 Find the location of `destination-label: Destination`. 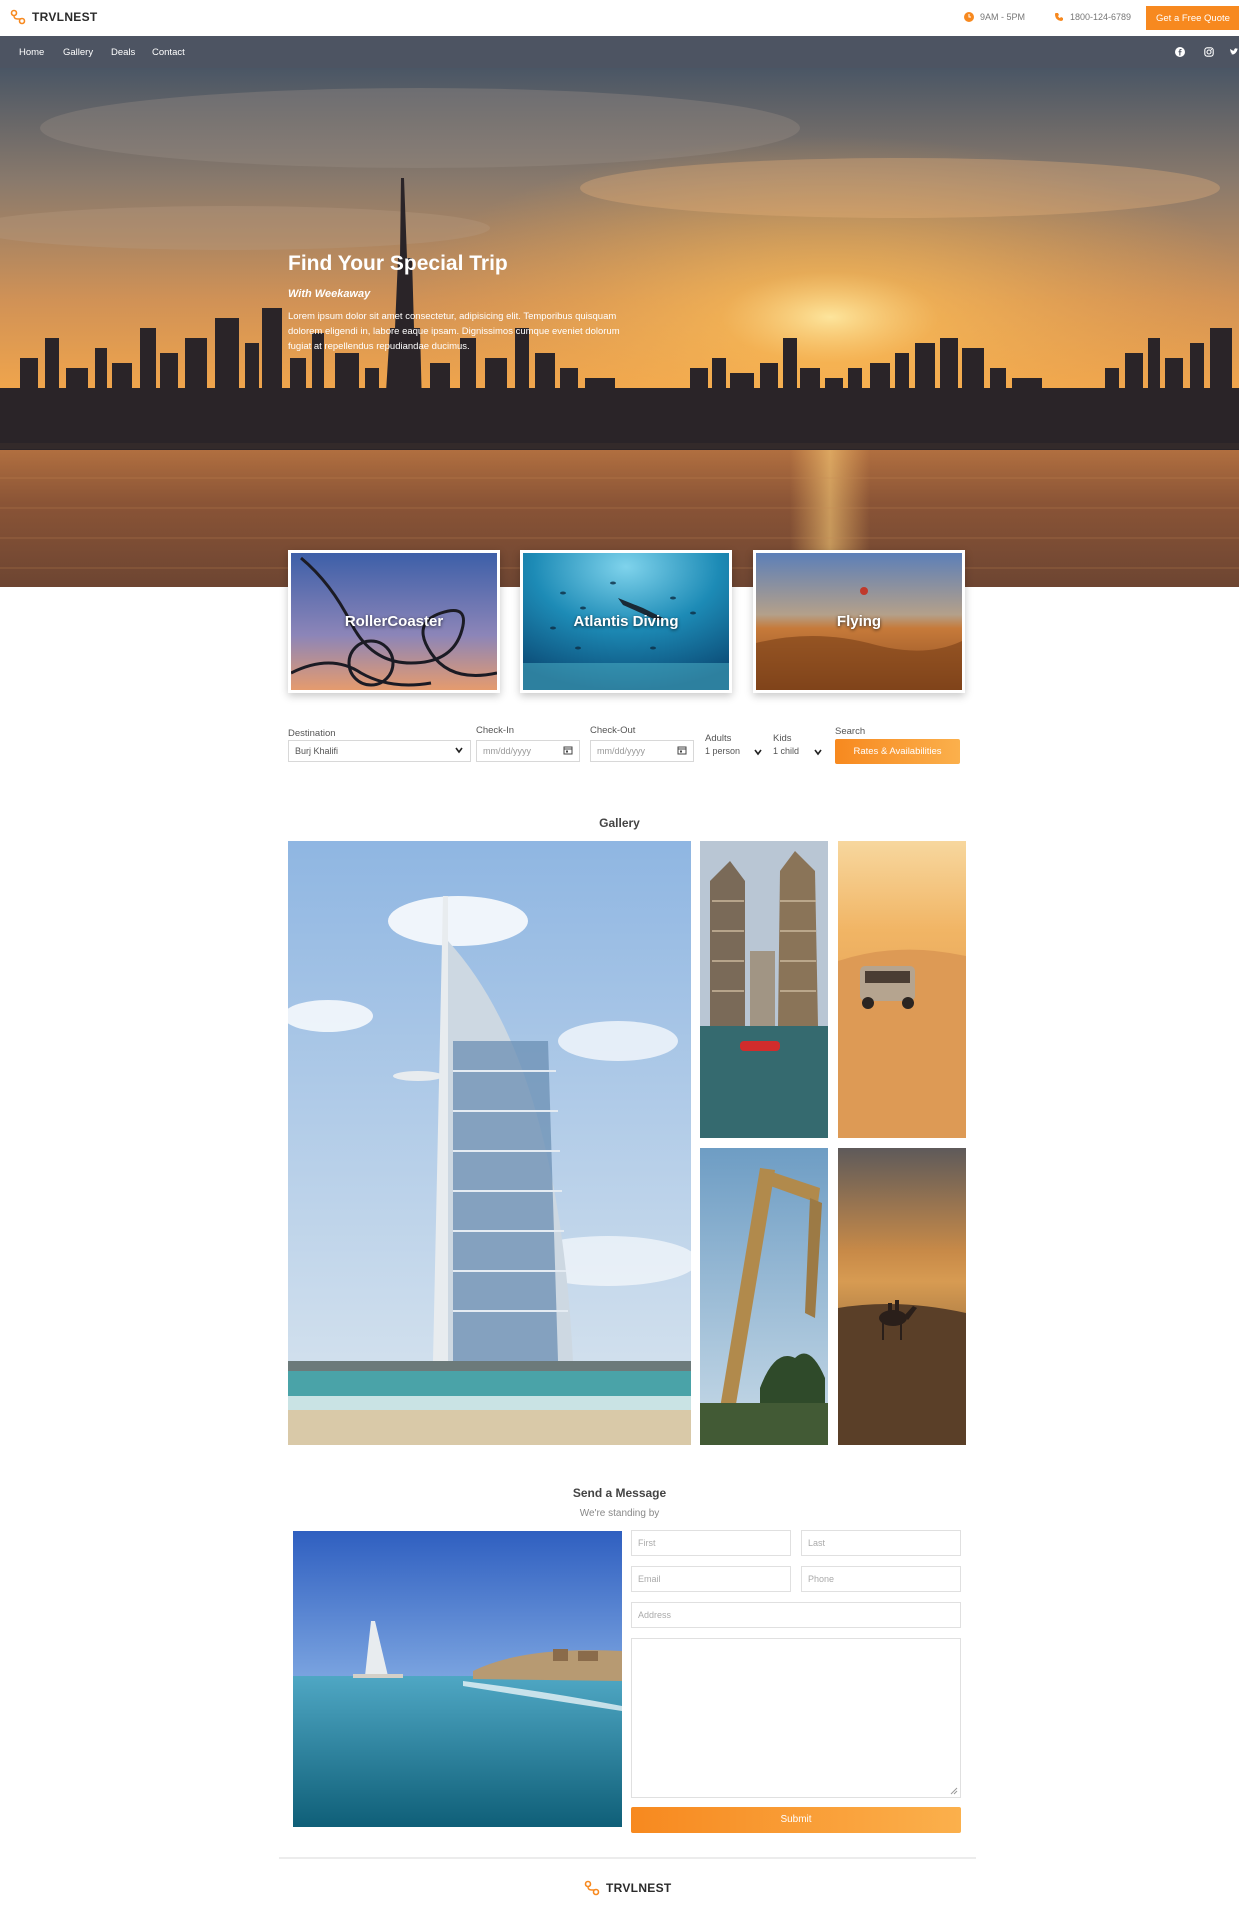

destination-label: Destination is located at coordinates (312, 733).